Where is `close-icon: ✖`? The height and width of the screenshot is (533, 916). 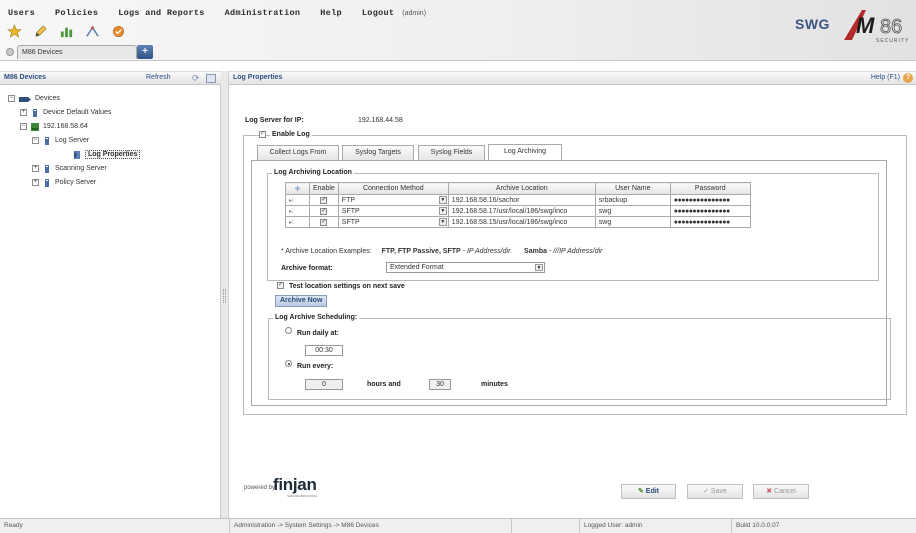 close-icon: ✖ is located at coordinates (769, 491).